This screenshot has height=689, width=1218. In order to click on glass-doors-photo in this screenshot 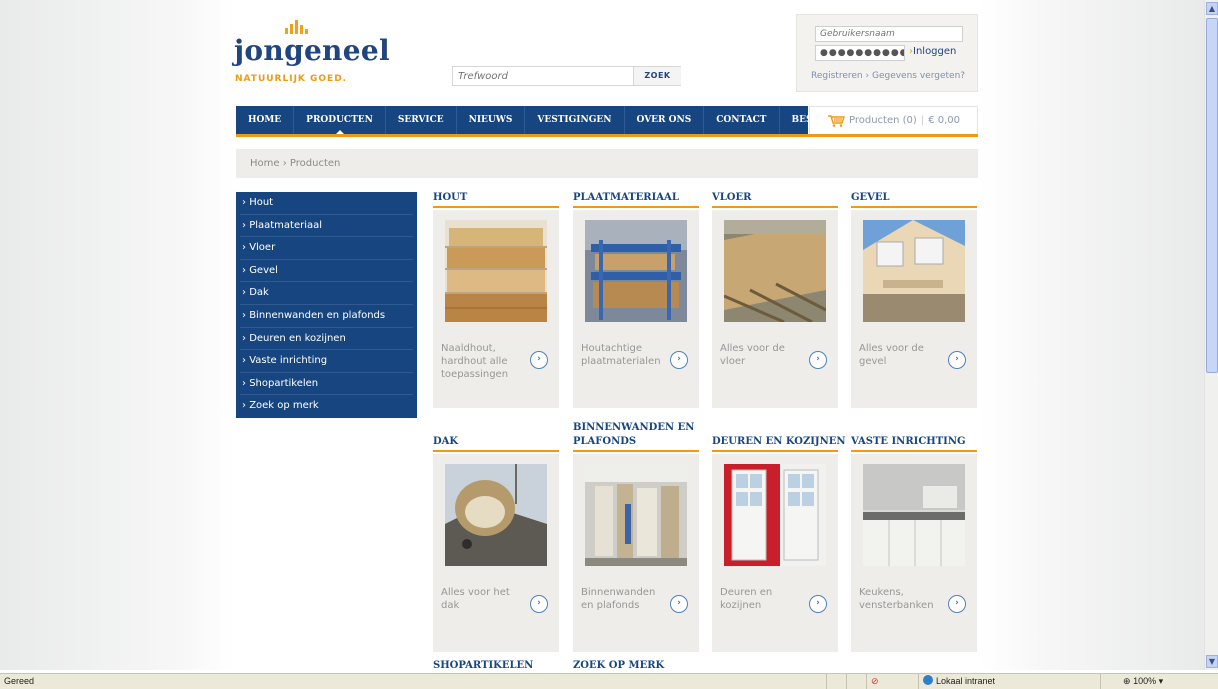, I will do `click(775, 515)`.